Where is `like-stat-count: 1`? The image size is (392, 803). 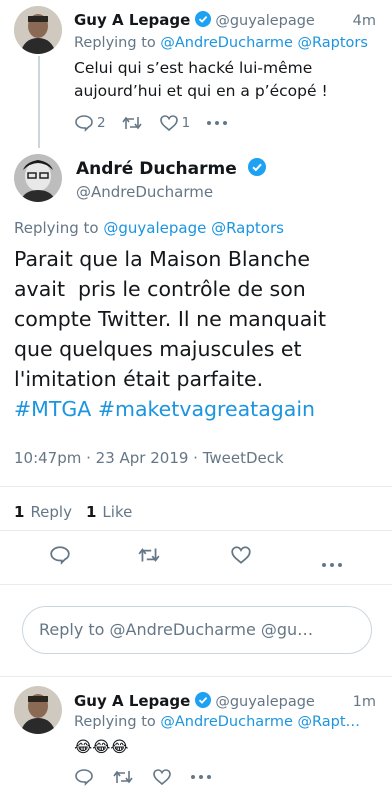
like-stat-count: 1 is located at coordinates (91, 512).